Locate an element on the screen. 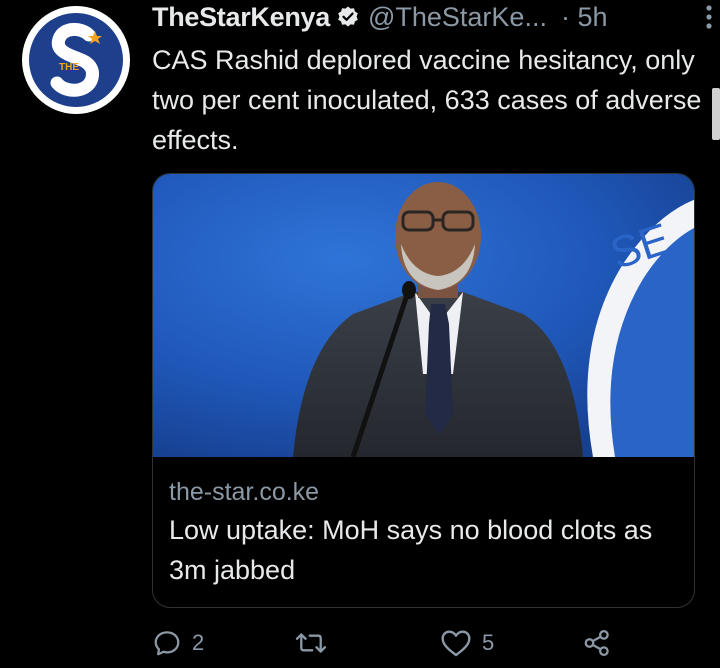 The image size is (720, 668). reply-icon is located at coordinates (167, 643).